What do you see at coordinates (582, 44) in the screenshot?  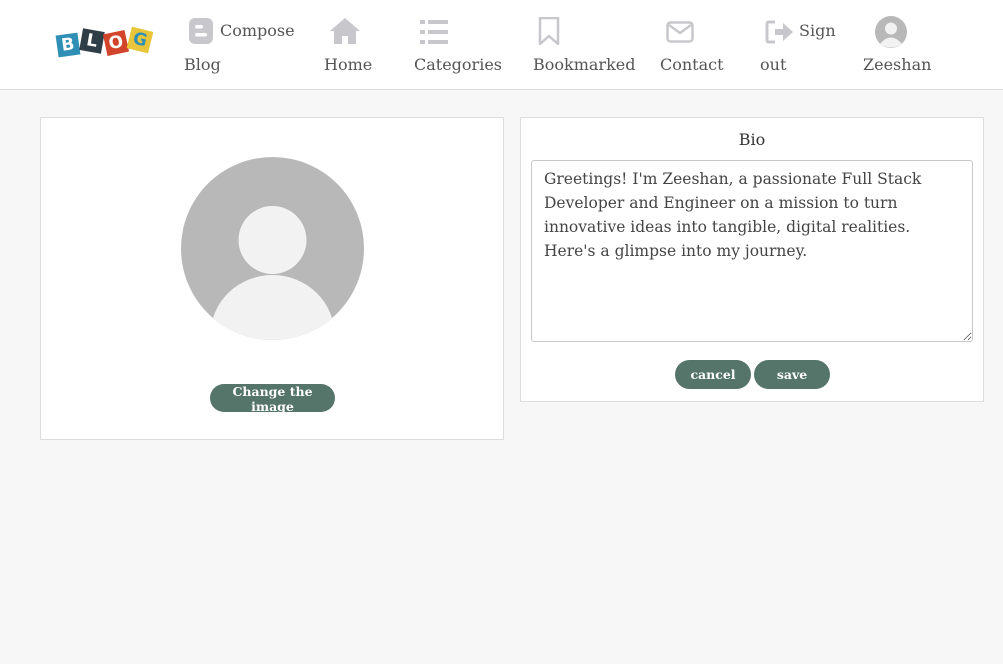 I see `nav-bookmarked: Bookmarked` at bounding box center [582, 44].